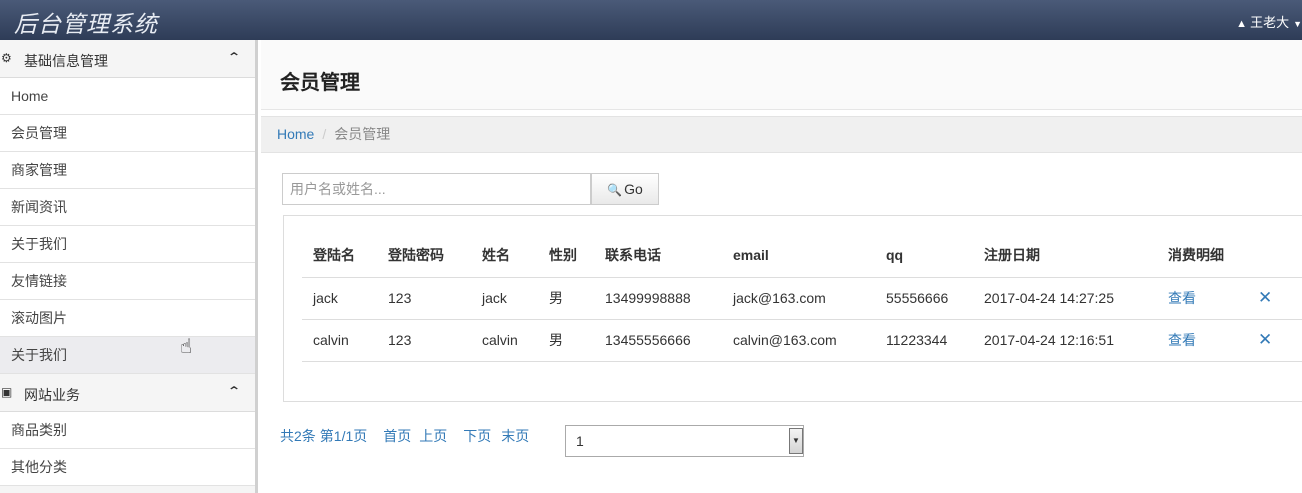  Describe the element at coordinates (1274, 255) in the screenshot. I see `col-header-action` at that location.